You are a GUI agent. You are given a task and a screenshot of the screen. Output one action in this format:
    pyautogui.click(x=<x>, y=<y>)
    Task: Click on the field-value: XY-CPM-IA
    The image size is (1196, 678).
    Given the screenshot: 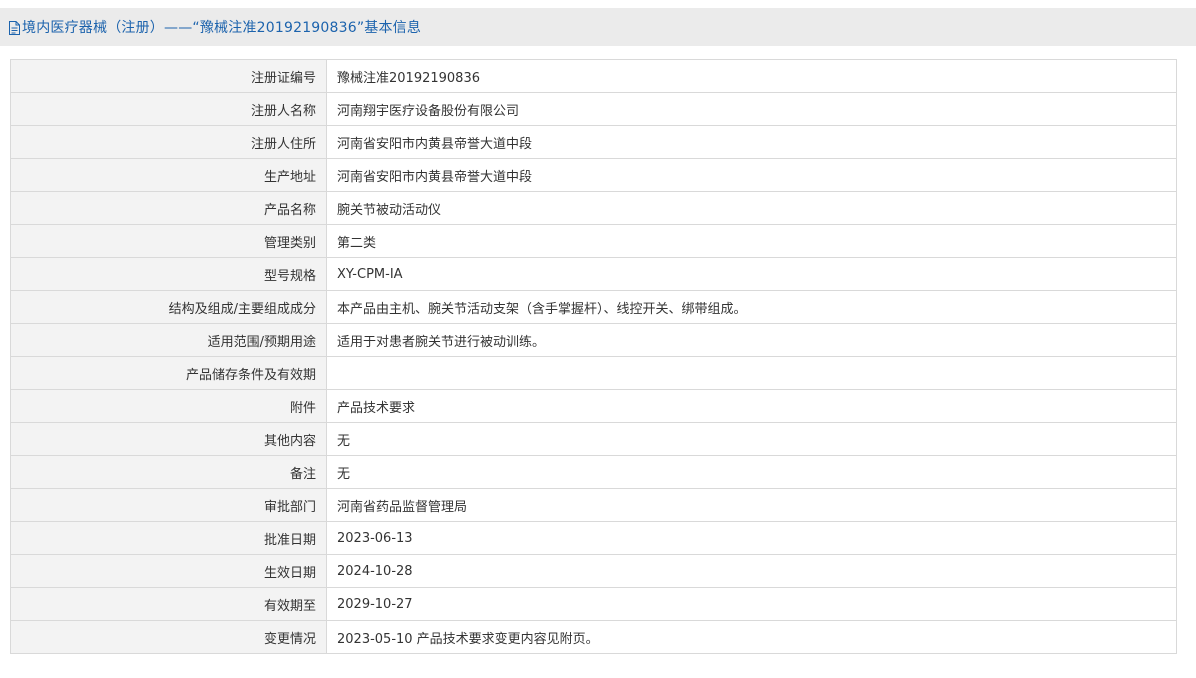 What is the action you would take?
    pyautogui.click(x=751, y=274)
    